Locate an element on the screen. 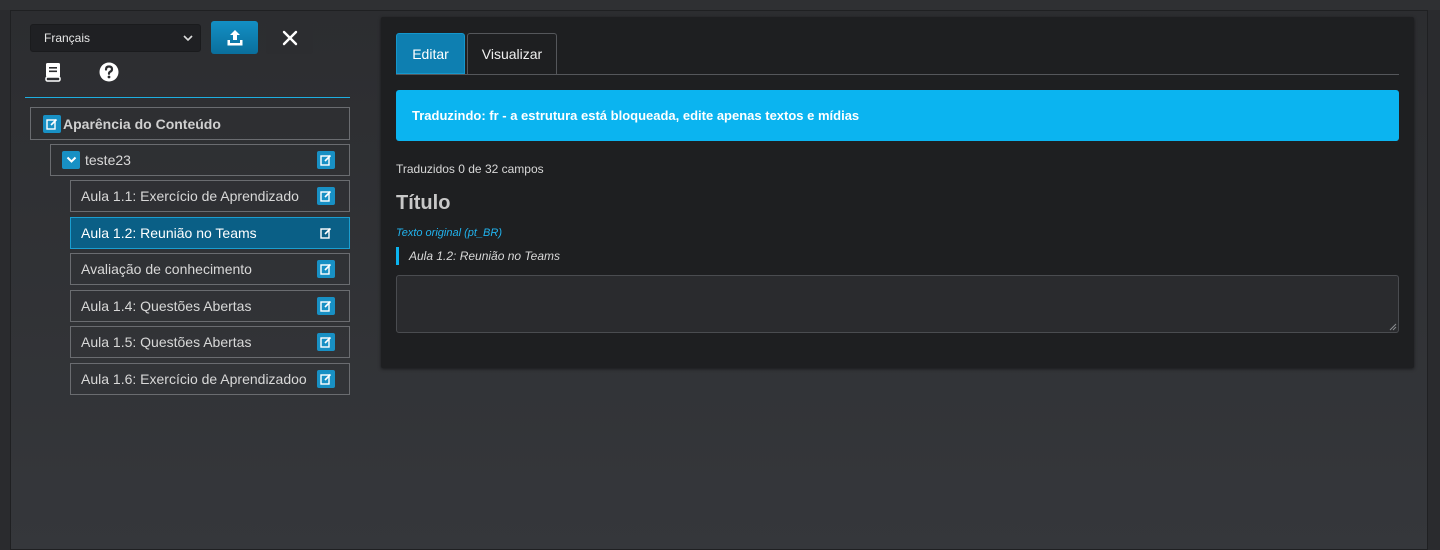  tree-item-avaliacao: Avaliação de conhecimento is located at coordinates (210, 269).